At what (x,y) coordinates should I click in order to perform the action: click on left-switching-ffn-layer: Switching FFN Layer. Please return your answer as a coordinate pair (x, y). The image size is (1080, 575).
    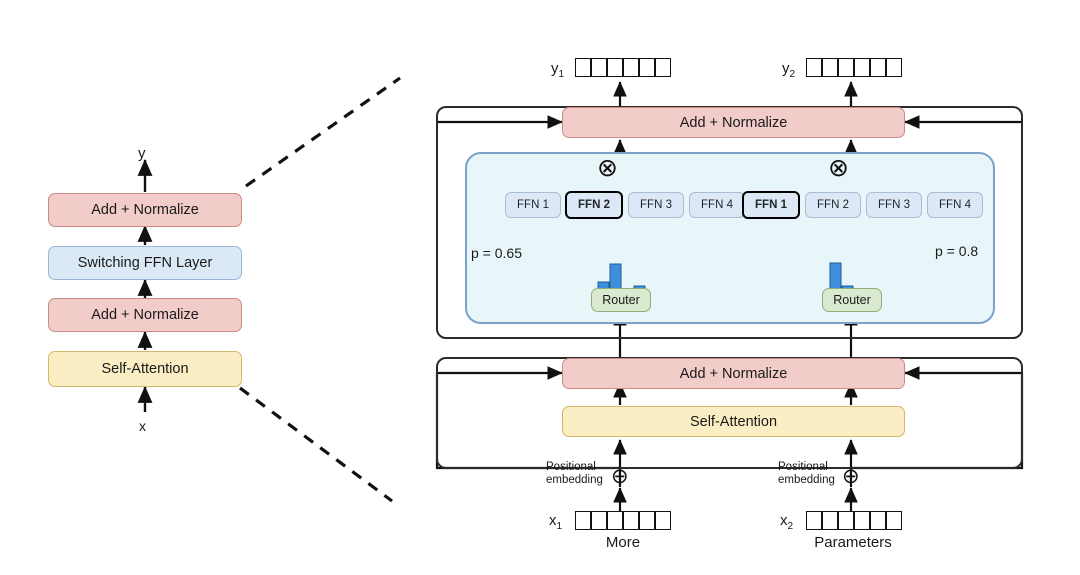
    Looking at the image, I should click on (145, 263).